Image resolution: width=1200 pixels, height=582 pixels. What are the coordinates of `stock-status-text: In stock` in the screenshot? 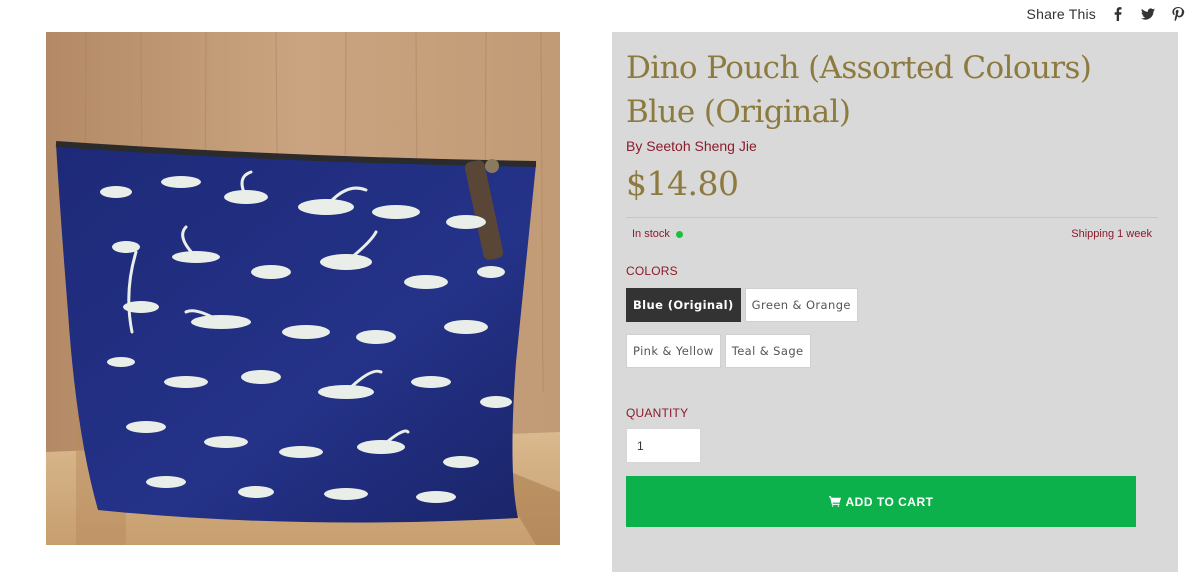 It's located at (651, 234).